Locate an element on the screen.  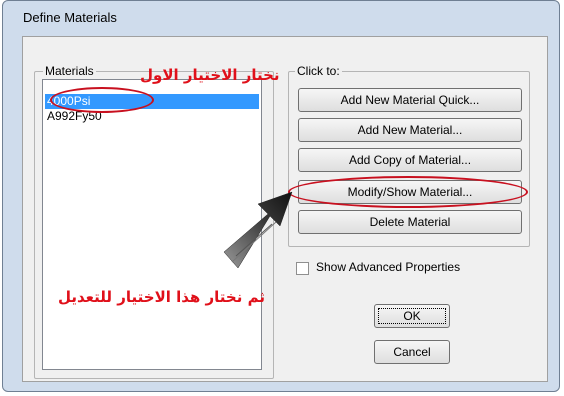
arrow-shape is located at coordinates (258, 230).